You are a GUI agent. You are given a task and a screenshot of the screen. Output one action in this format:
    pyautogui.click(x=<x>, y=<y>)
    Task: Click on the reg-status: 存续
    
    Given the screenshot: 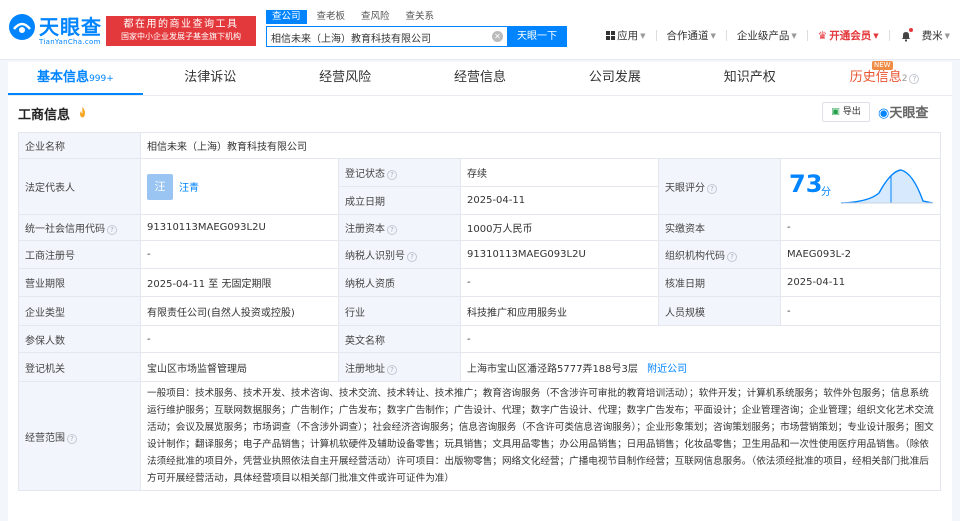 What is the action you would take?
    pyautogui.click(x=559, y=172)
    